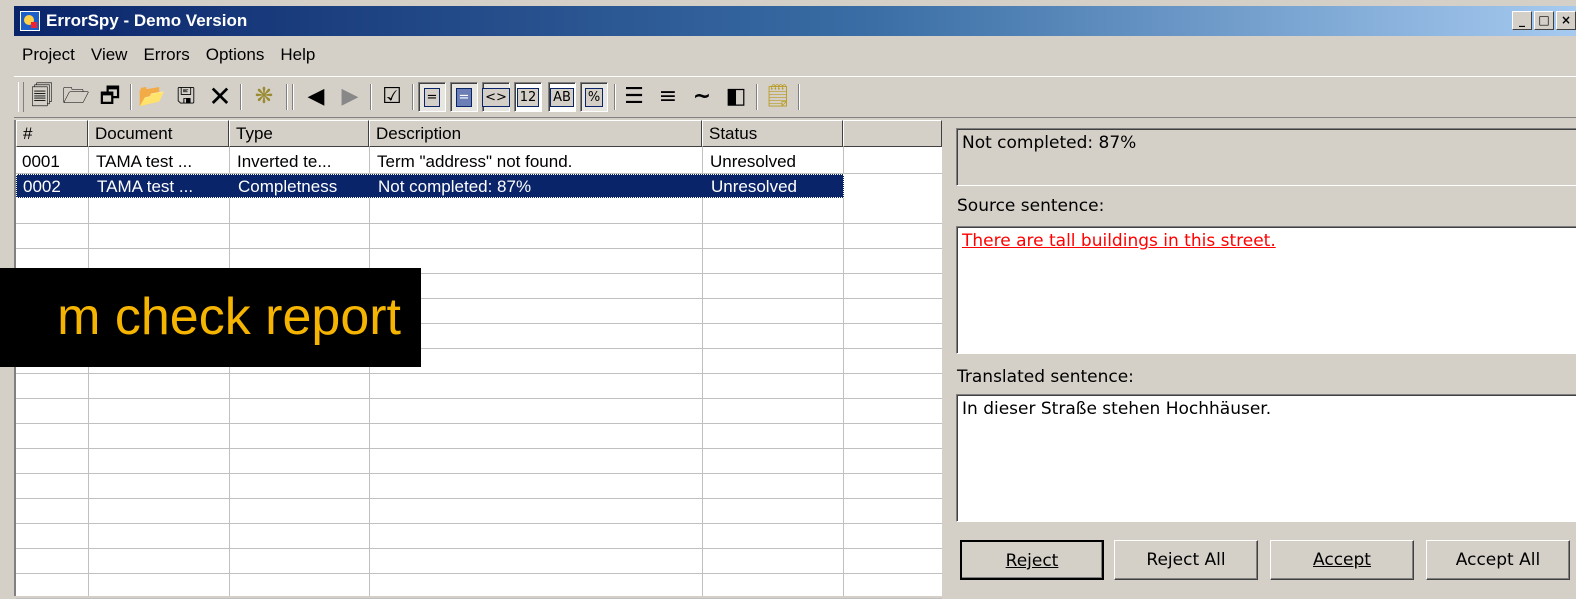  Describe the element at coordinates (528, 97) in the screenshot. I see `numbers-icon: 12` at that location.